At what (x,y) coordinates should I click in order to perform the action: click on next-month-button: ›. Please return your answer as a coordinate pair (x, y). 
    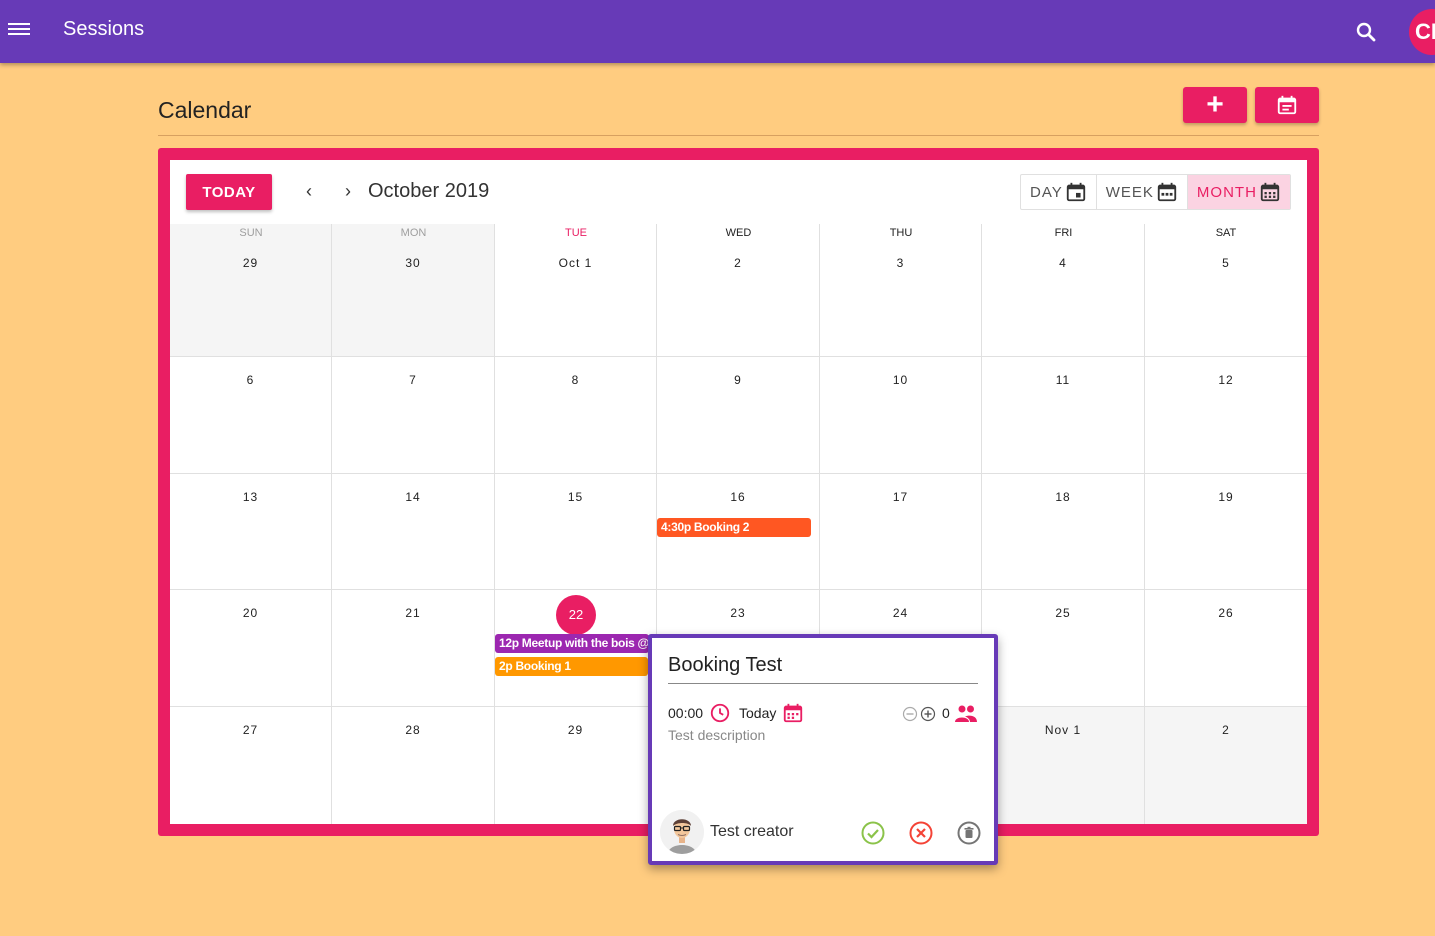
    Looking at the image, I should click on (348, 191).